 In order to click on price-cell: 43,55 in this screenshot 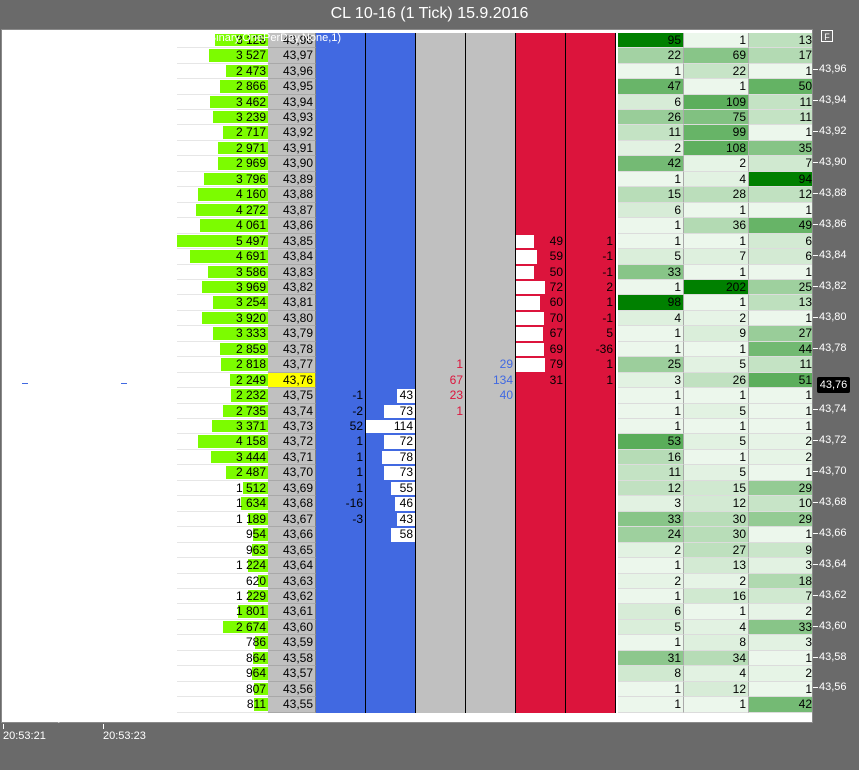, I will do `click(292, 705)`.